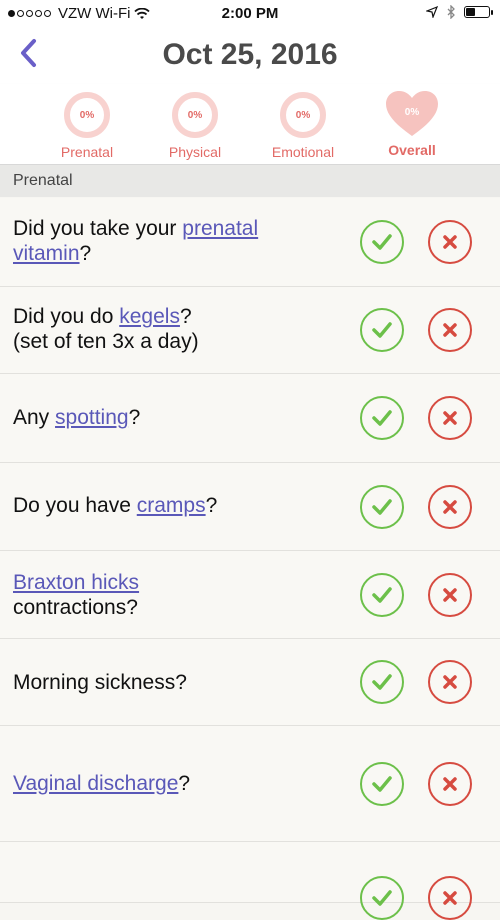  What do you see at coordinates (432, 12) in the screenshot?
I see `location-arrow-icon` at bounding box center [432, 12].